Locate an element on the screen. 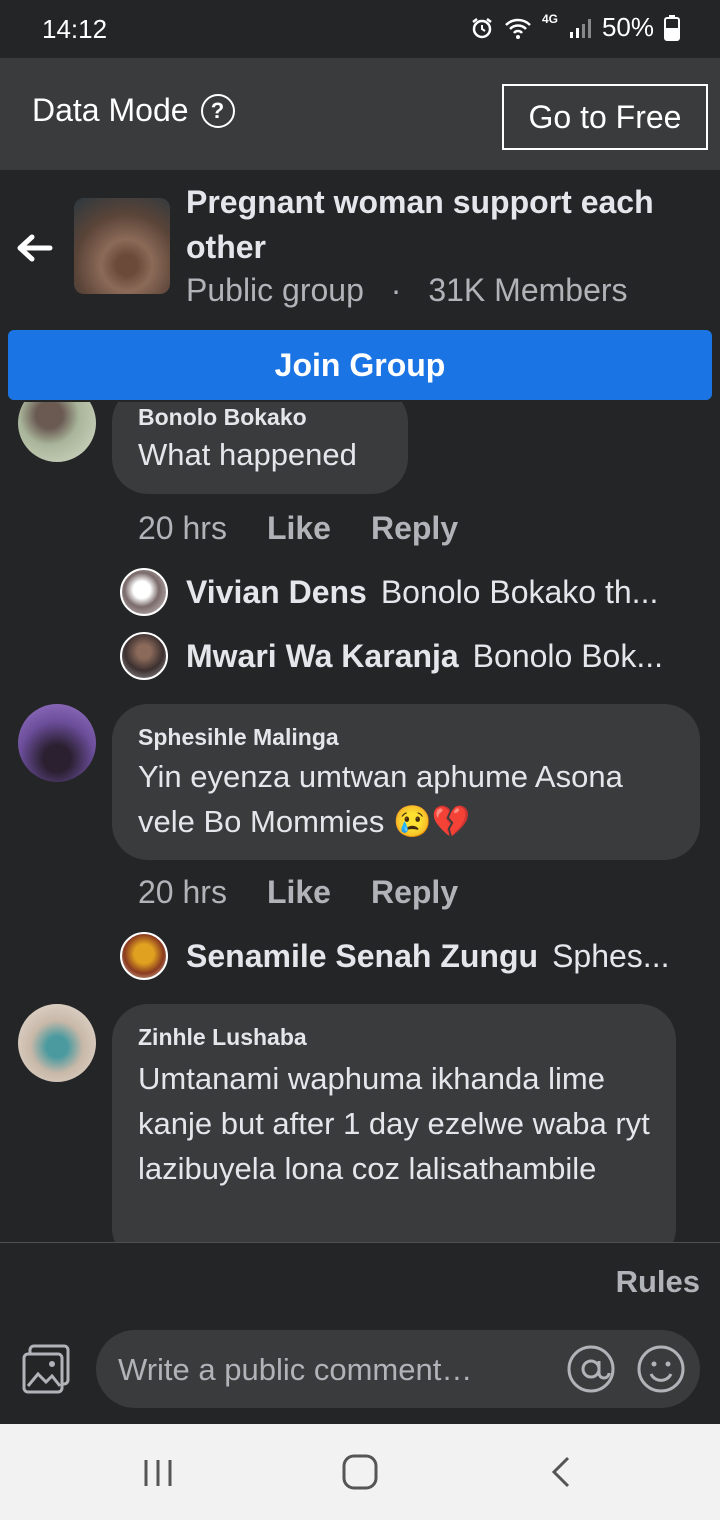 The width and height of the screenshot is (720, 1520). help-icon: ? is located at coordinates (217, 110).